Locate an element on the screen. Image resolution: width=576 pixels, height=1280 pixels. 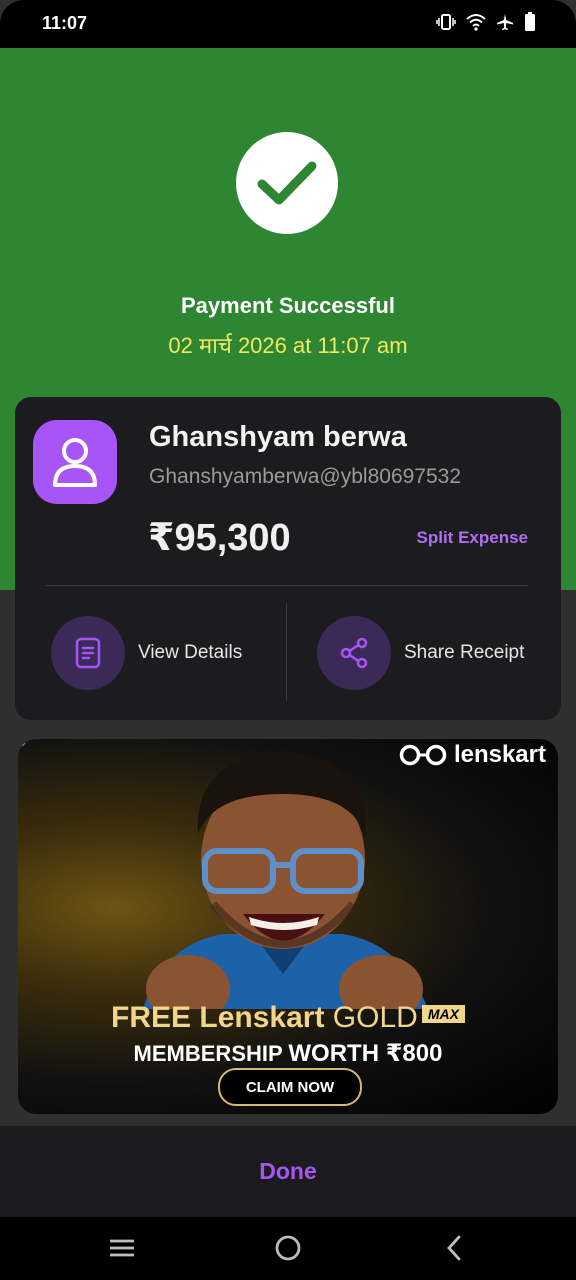
status-icons is located at coordinates (486, 22).